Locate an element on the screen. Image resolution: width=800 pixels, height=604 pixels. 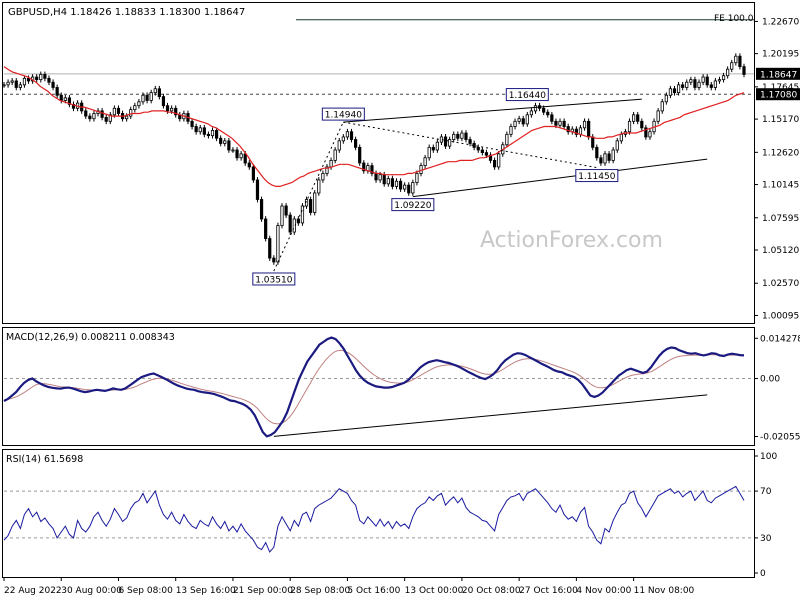
rsi-tick-label: 70 is located at coordinates (766, 492).